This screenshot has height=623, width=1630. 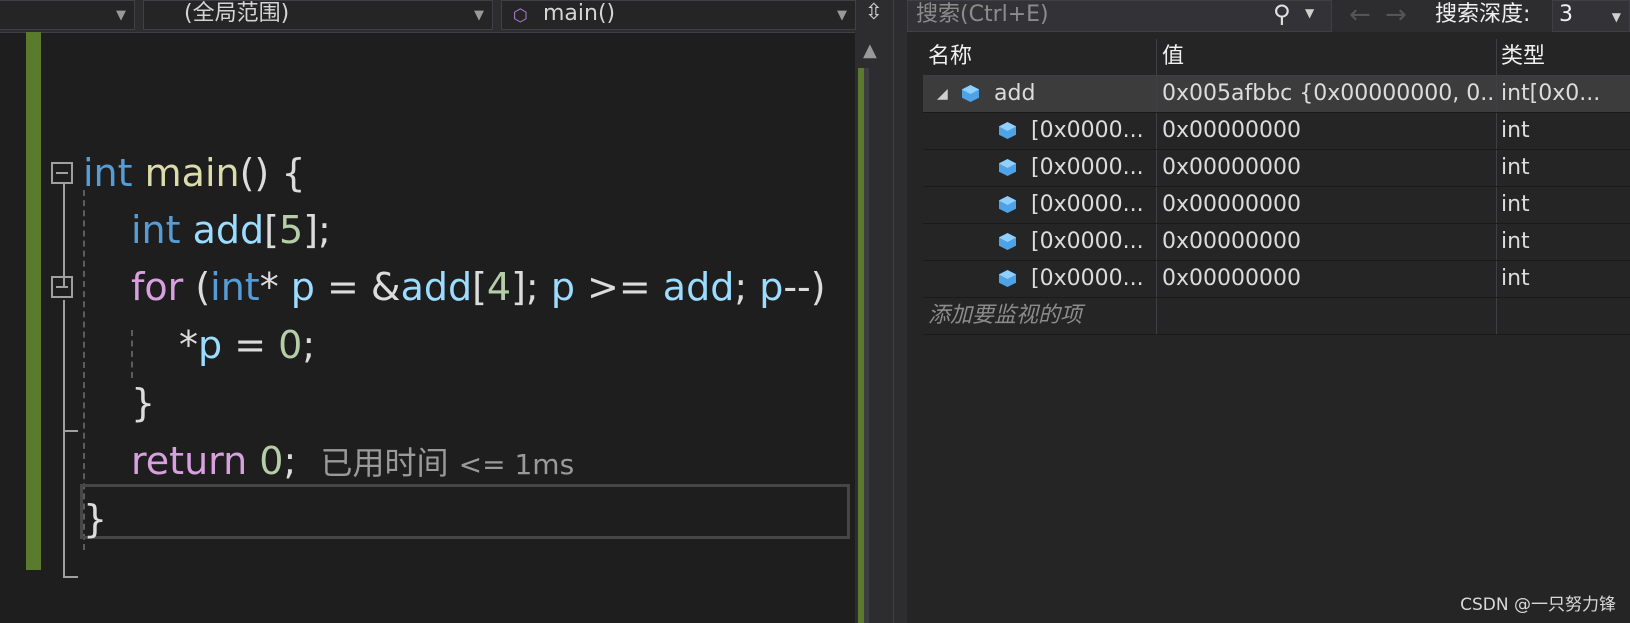 What do you see at coordinates (1041, 316) in the screenshot?
I see `add-watch-placeholder: 添加要监视的项` at bounding box center [1041, 316].